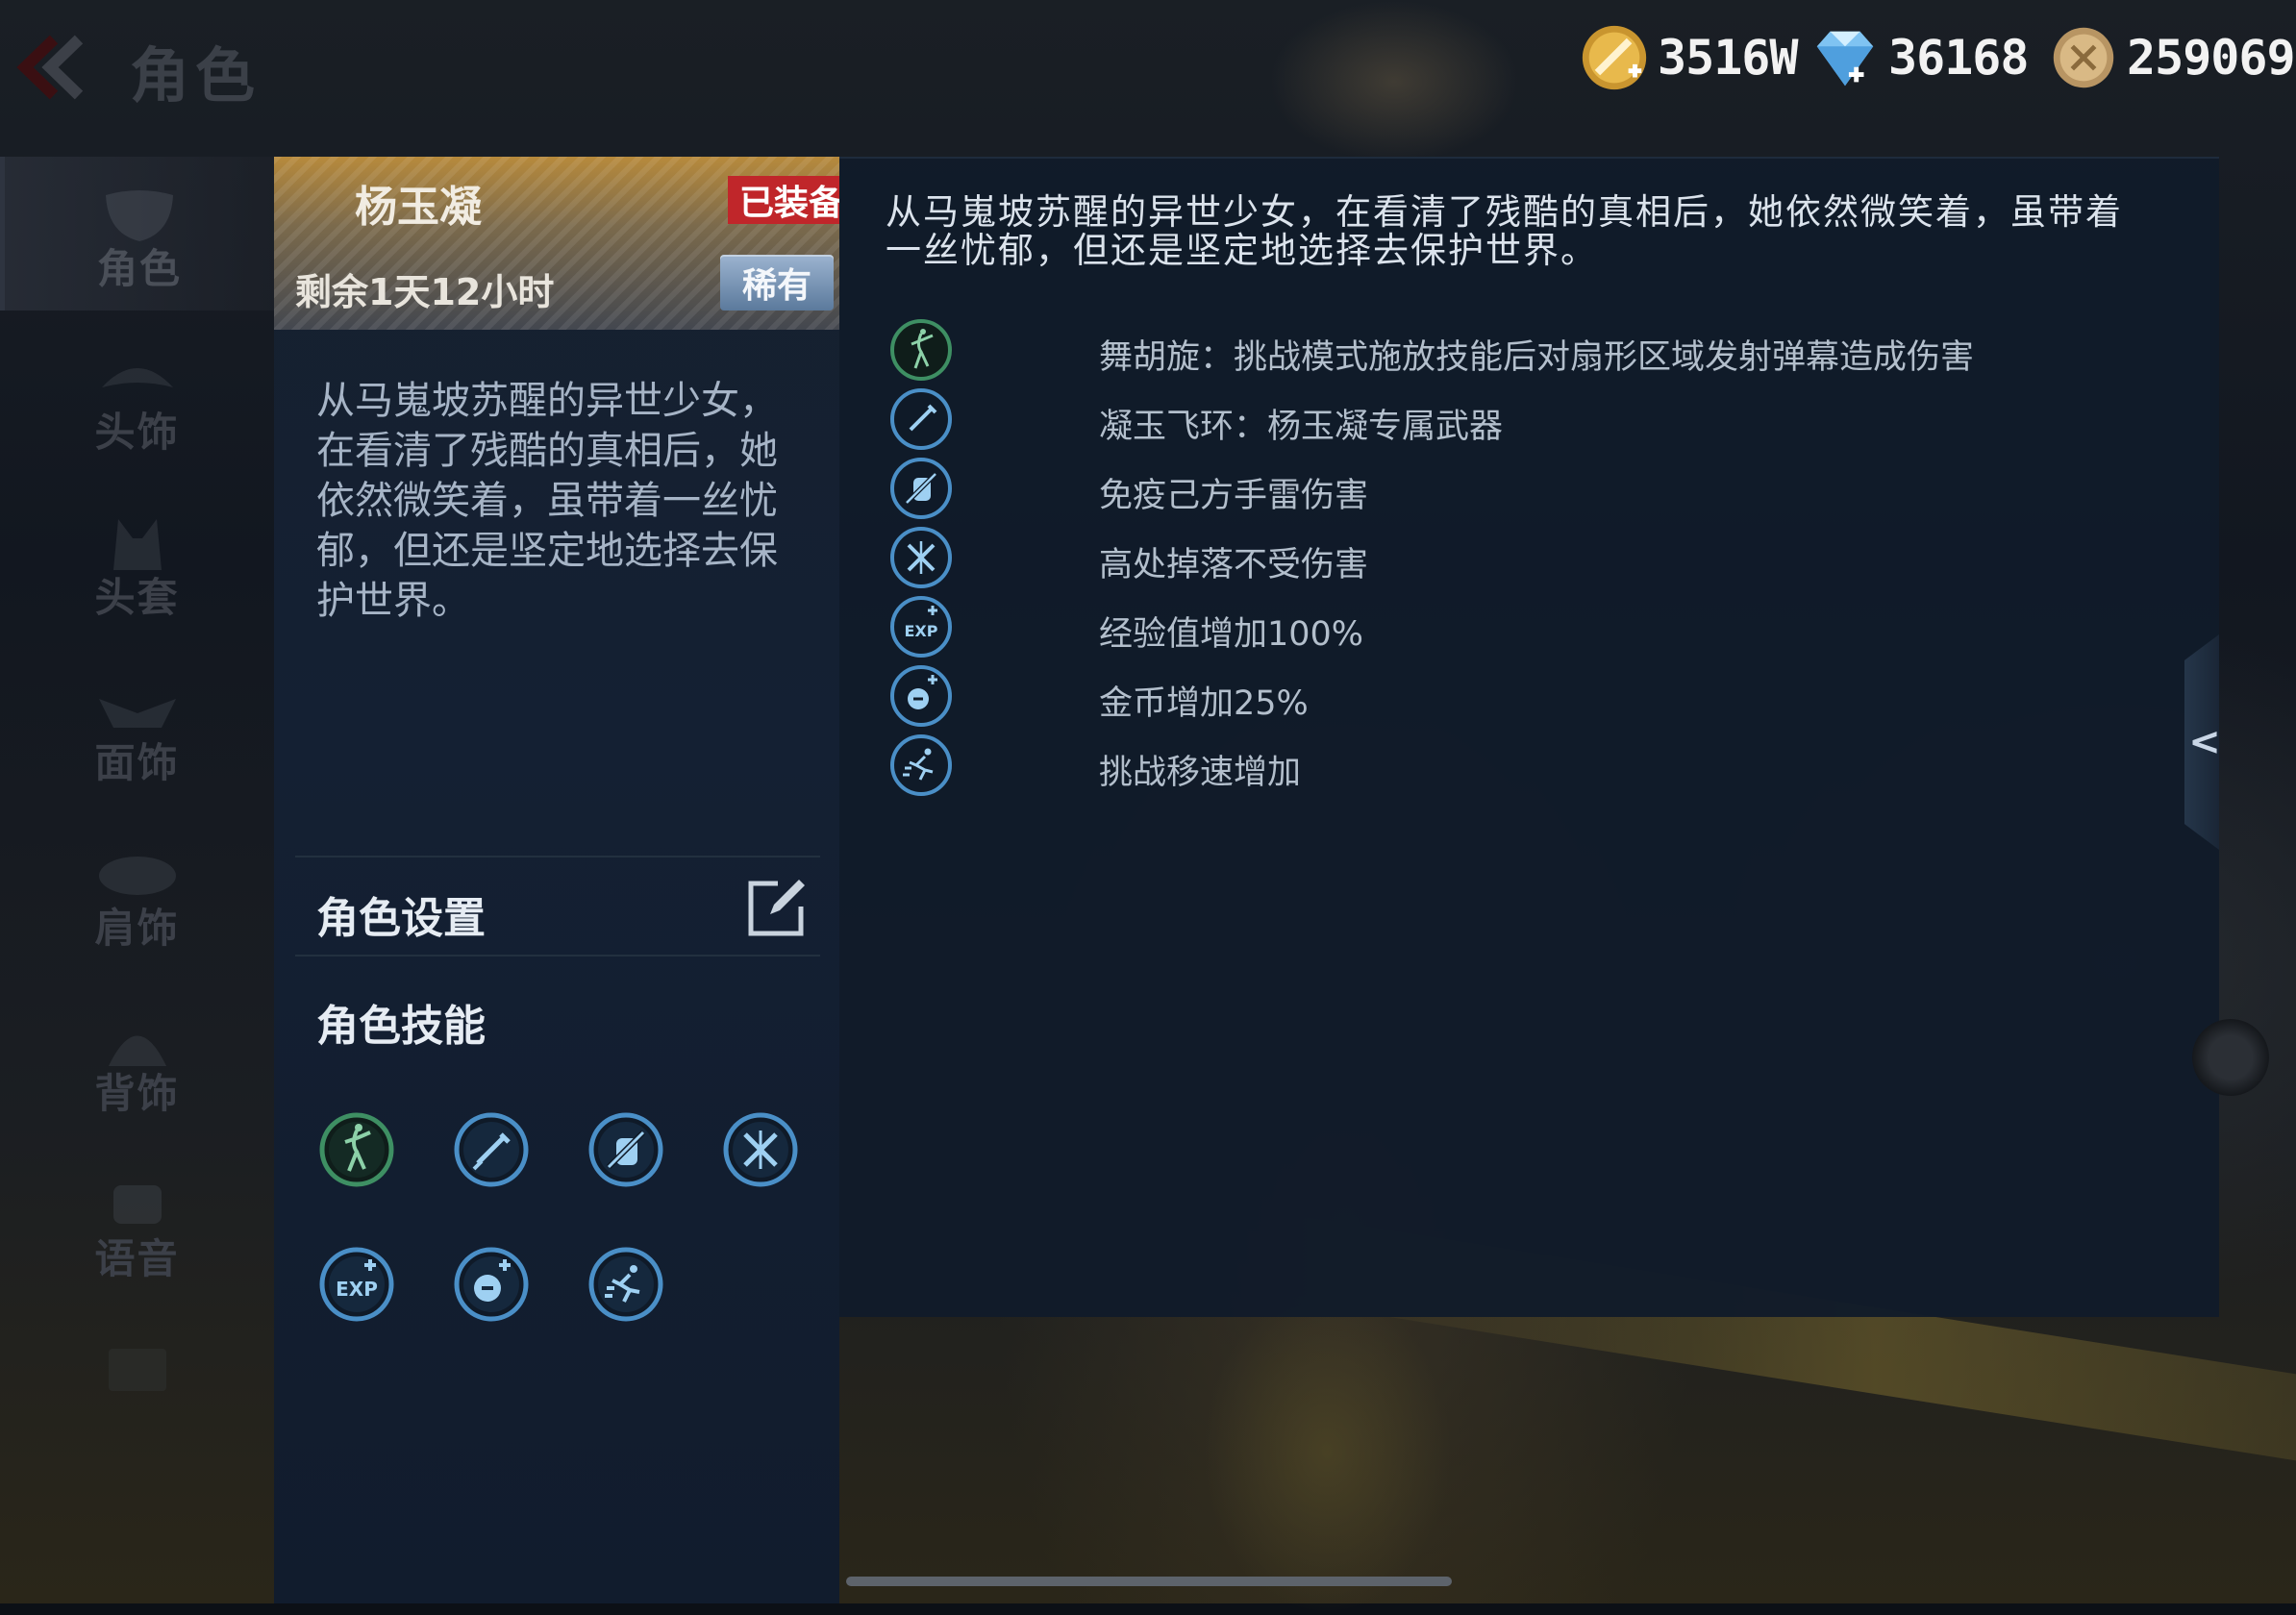  I want to click on currency-coin: 259069, so click(2171, 57).